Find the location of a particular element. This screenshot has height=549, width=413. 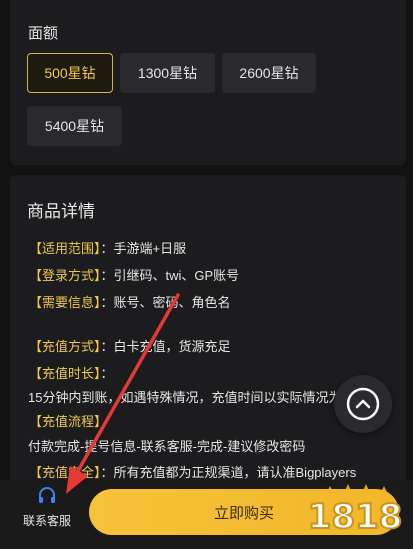

denomination-option-1300: 1300星钻 is located at coordinates (167, 73).